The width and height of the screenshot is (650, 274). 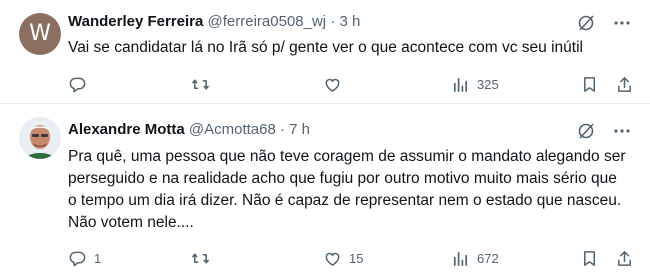 I want to click on like-button, so click(x=336, y=84).